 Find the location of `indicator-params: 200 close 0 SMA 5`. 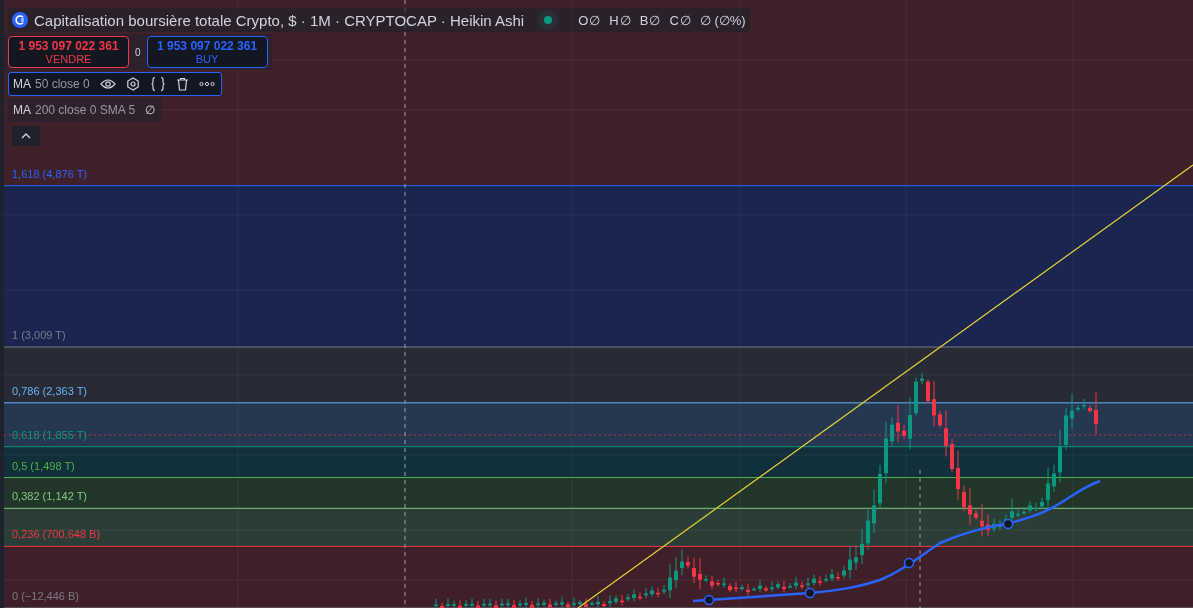

indicator-params: 200 close 0 SMA 5 is located at coordinates (85, 110).